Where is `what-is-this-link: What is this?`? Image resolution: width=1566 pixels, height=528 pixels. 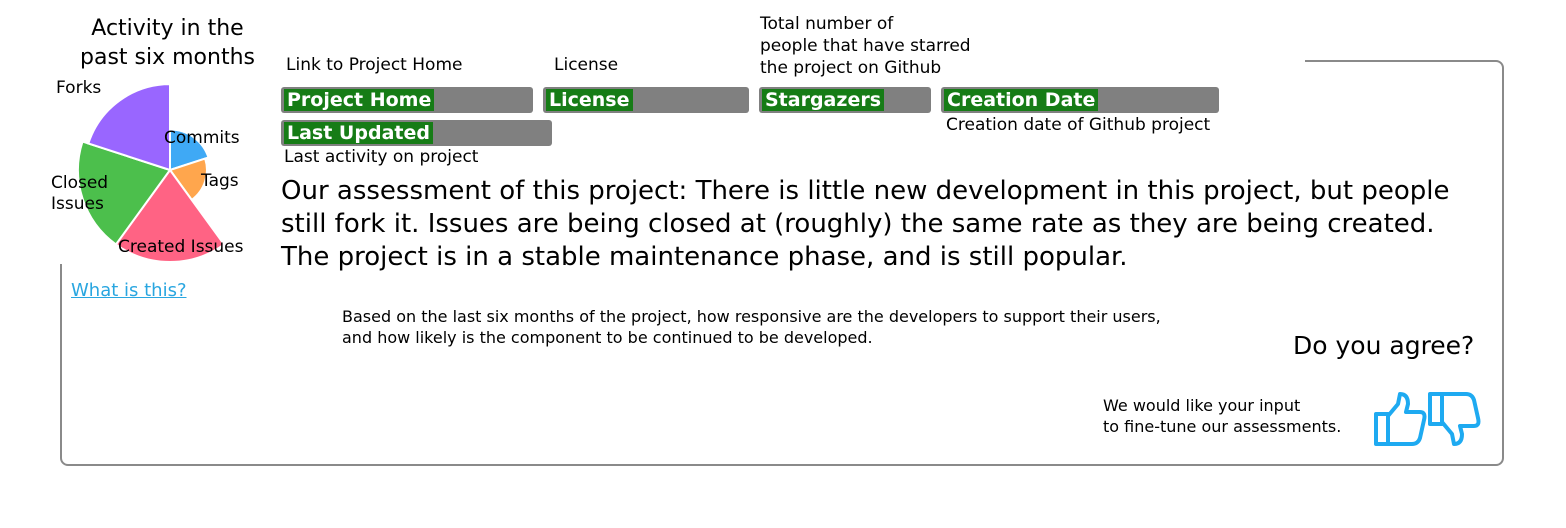
what-is-this-link: What is this? is located at coordinates (129, 290).